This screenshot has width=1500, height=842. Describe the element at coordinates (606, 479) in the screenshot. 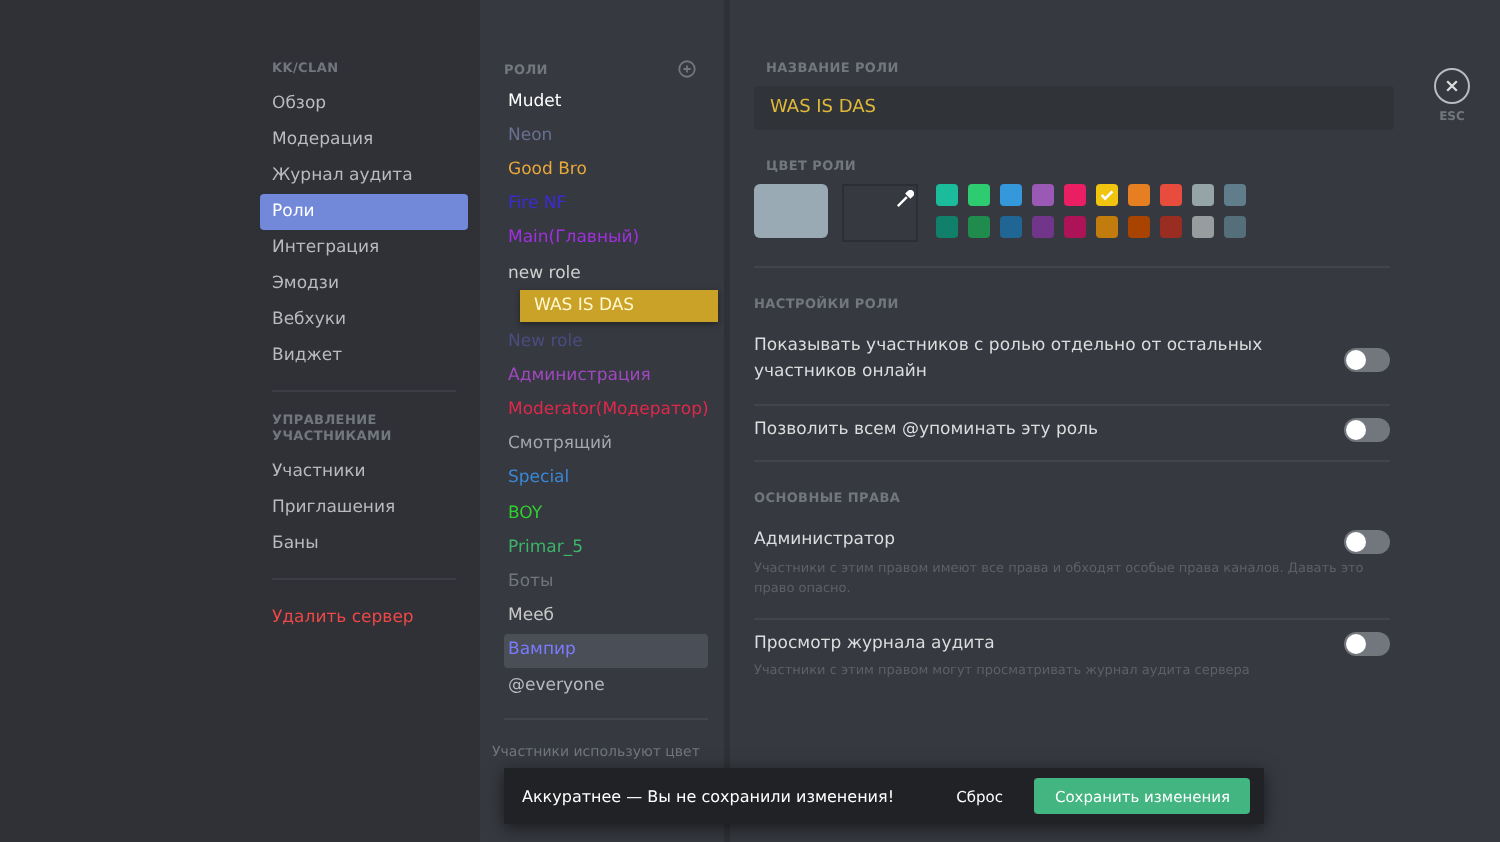

I see `role-item: Special` at that location.